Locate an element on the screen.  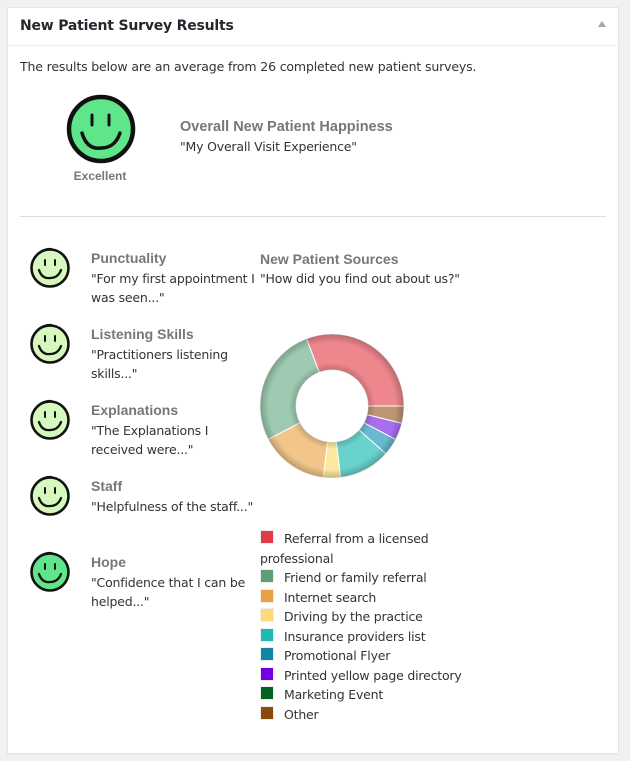
overall-subtitle: "My Overall Visit Experience" is located at coordinates (268, 146).